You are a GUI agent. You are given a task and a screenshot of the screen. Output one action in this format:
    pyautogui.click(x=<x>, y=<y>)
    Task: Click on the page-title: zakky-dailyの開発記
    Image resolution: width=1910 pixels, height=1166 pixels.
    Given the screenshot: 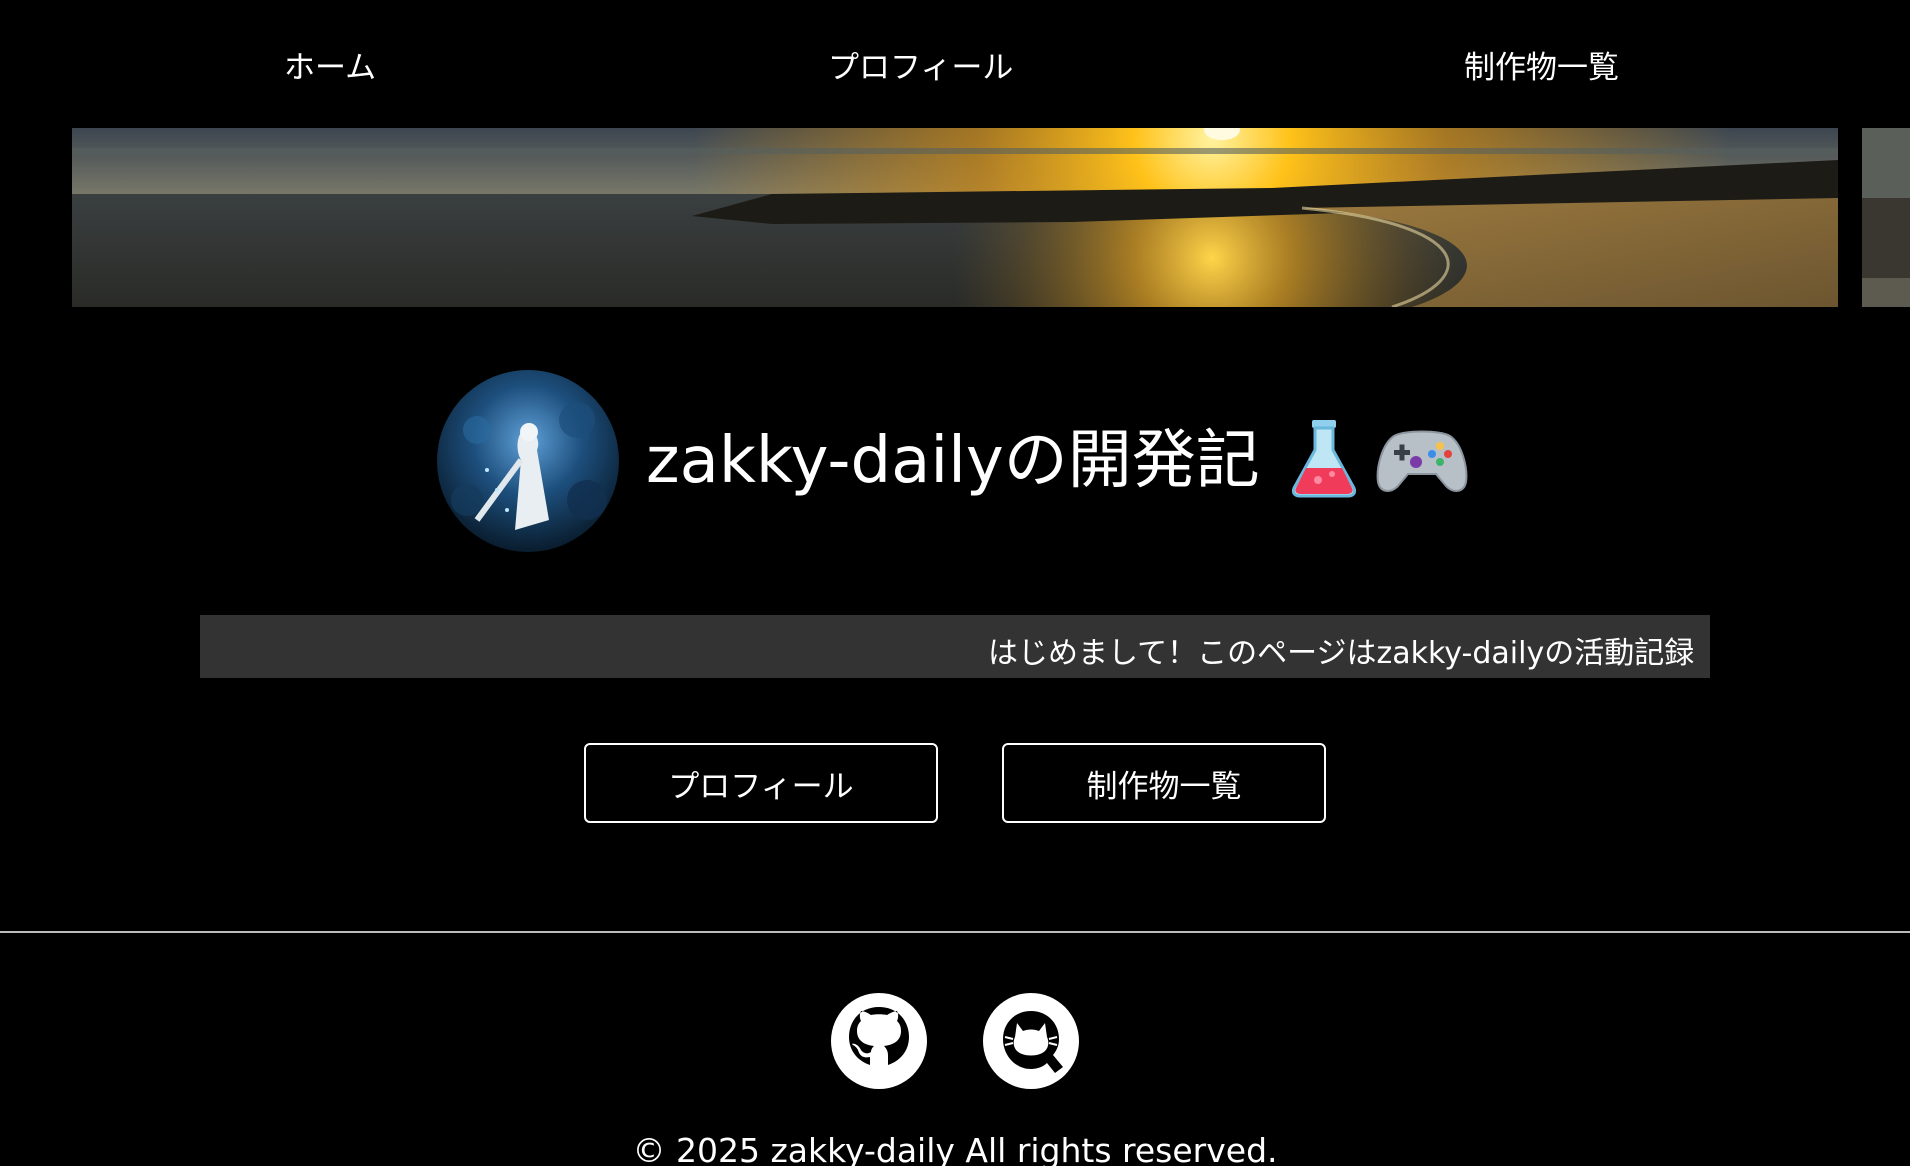 What is the action you would take?
    pyautogui.click(x=953, y=461)
    